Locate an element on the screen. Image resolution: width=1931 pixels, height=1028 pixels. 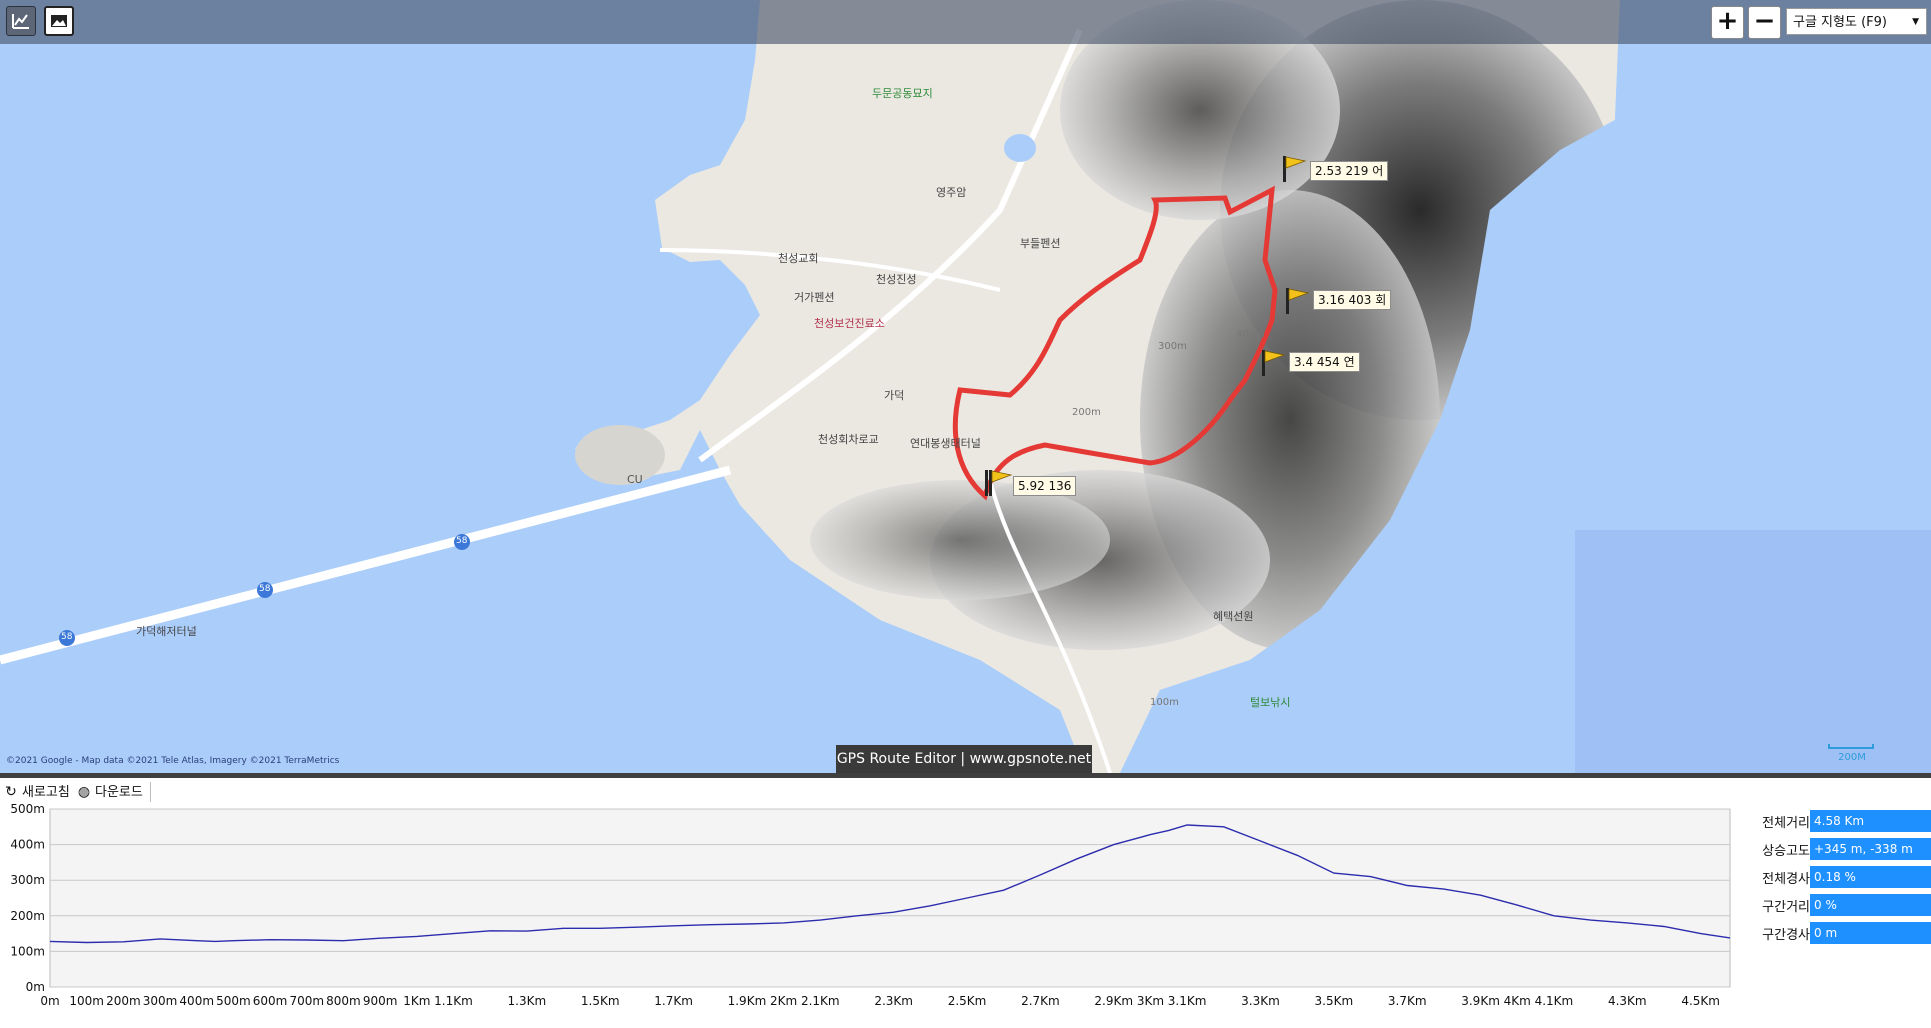
waypoint-label: 3.4 454 연 is located at coordinates (1324, 362).